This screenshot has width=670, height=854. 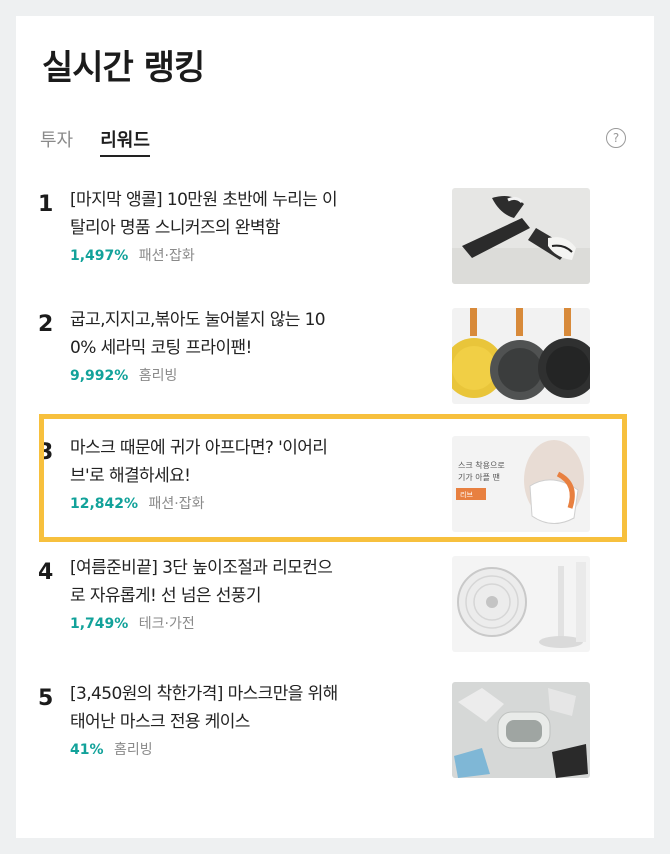 I want to click on sneakers-photo, so click(x=521, y=236).